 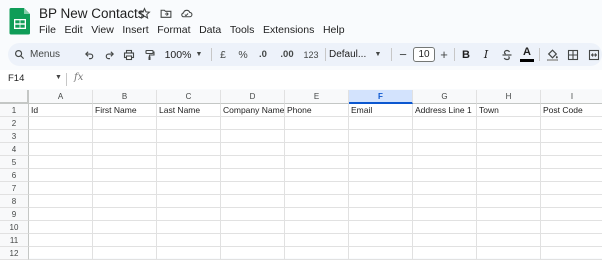 What do you see at coordinates (253, 253) in the screenshot?
I see `cell-d12` at bounding box center [253, 253].